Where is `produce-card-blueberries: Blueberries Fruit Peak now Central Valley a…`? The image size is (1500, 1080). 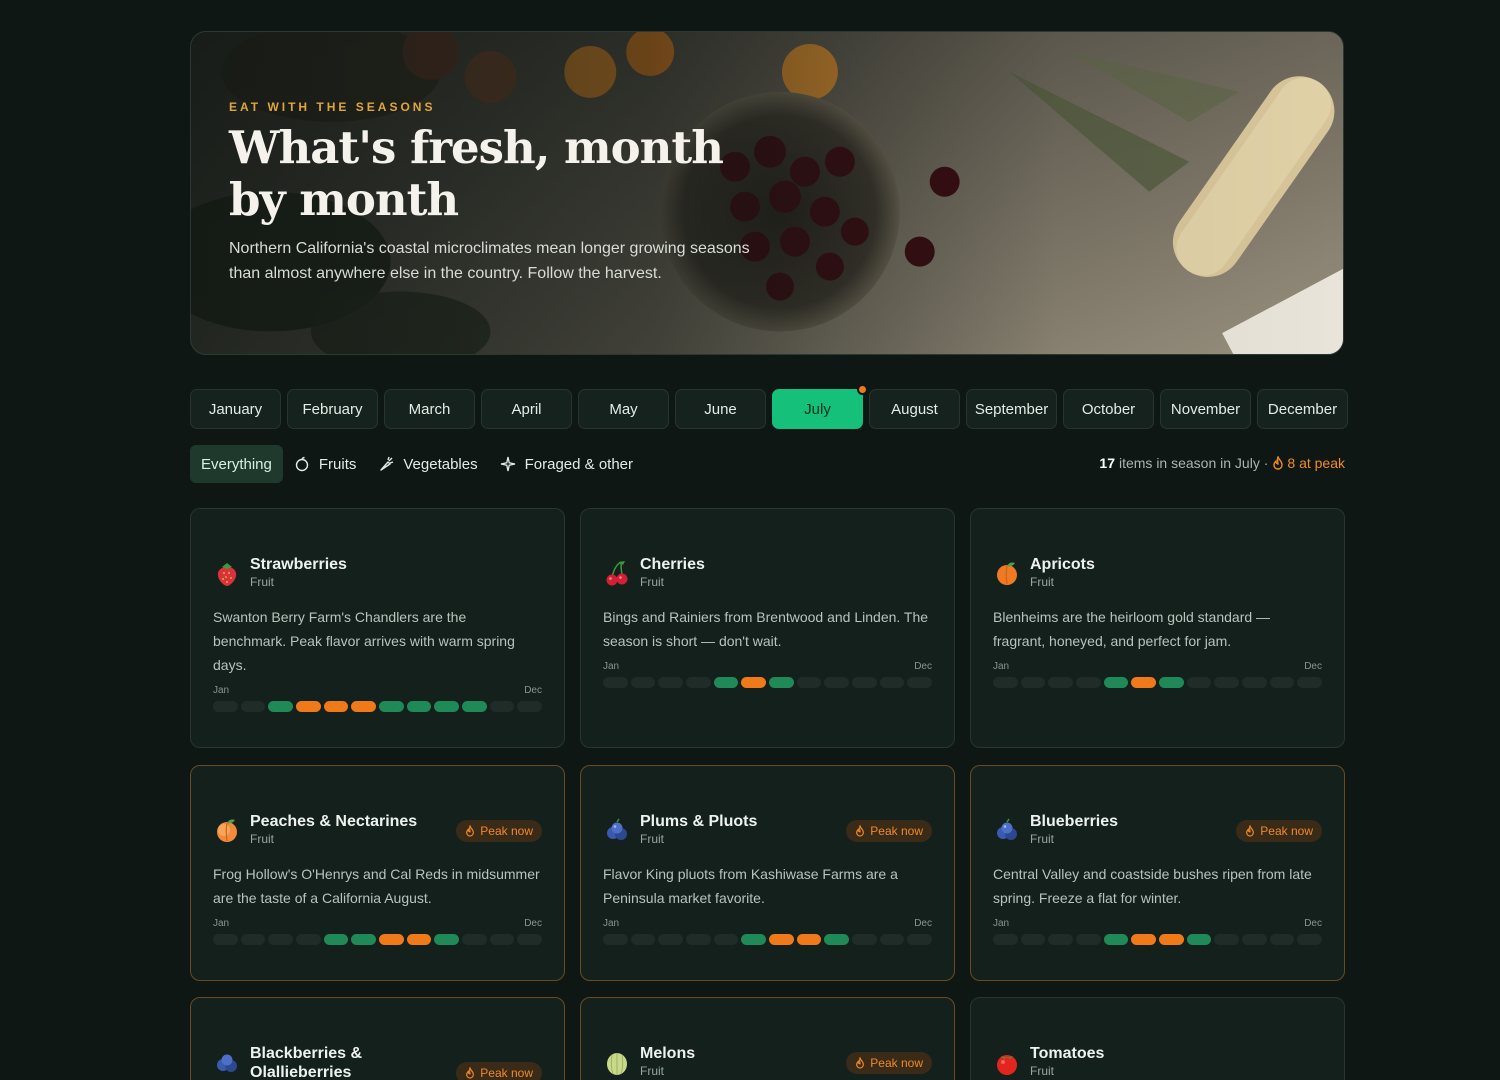
produce-card-blueberries: Blueberries Fruit Peak now Central Valley a… is located at coordinates (1157, 873).